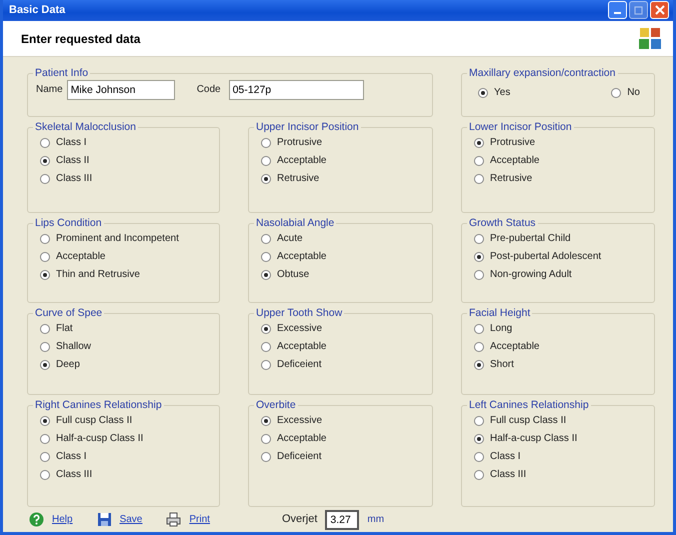 This screenshot has width=676, height=535. Describe the element at coordinates (199, 520) in the screenshot. I see `print-link: Print` at that location.